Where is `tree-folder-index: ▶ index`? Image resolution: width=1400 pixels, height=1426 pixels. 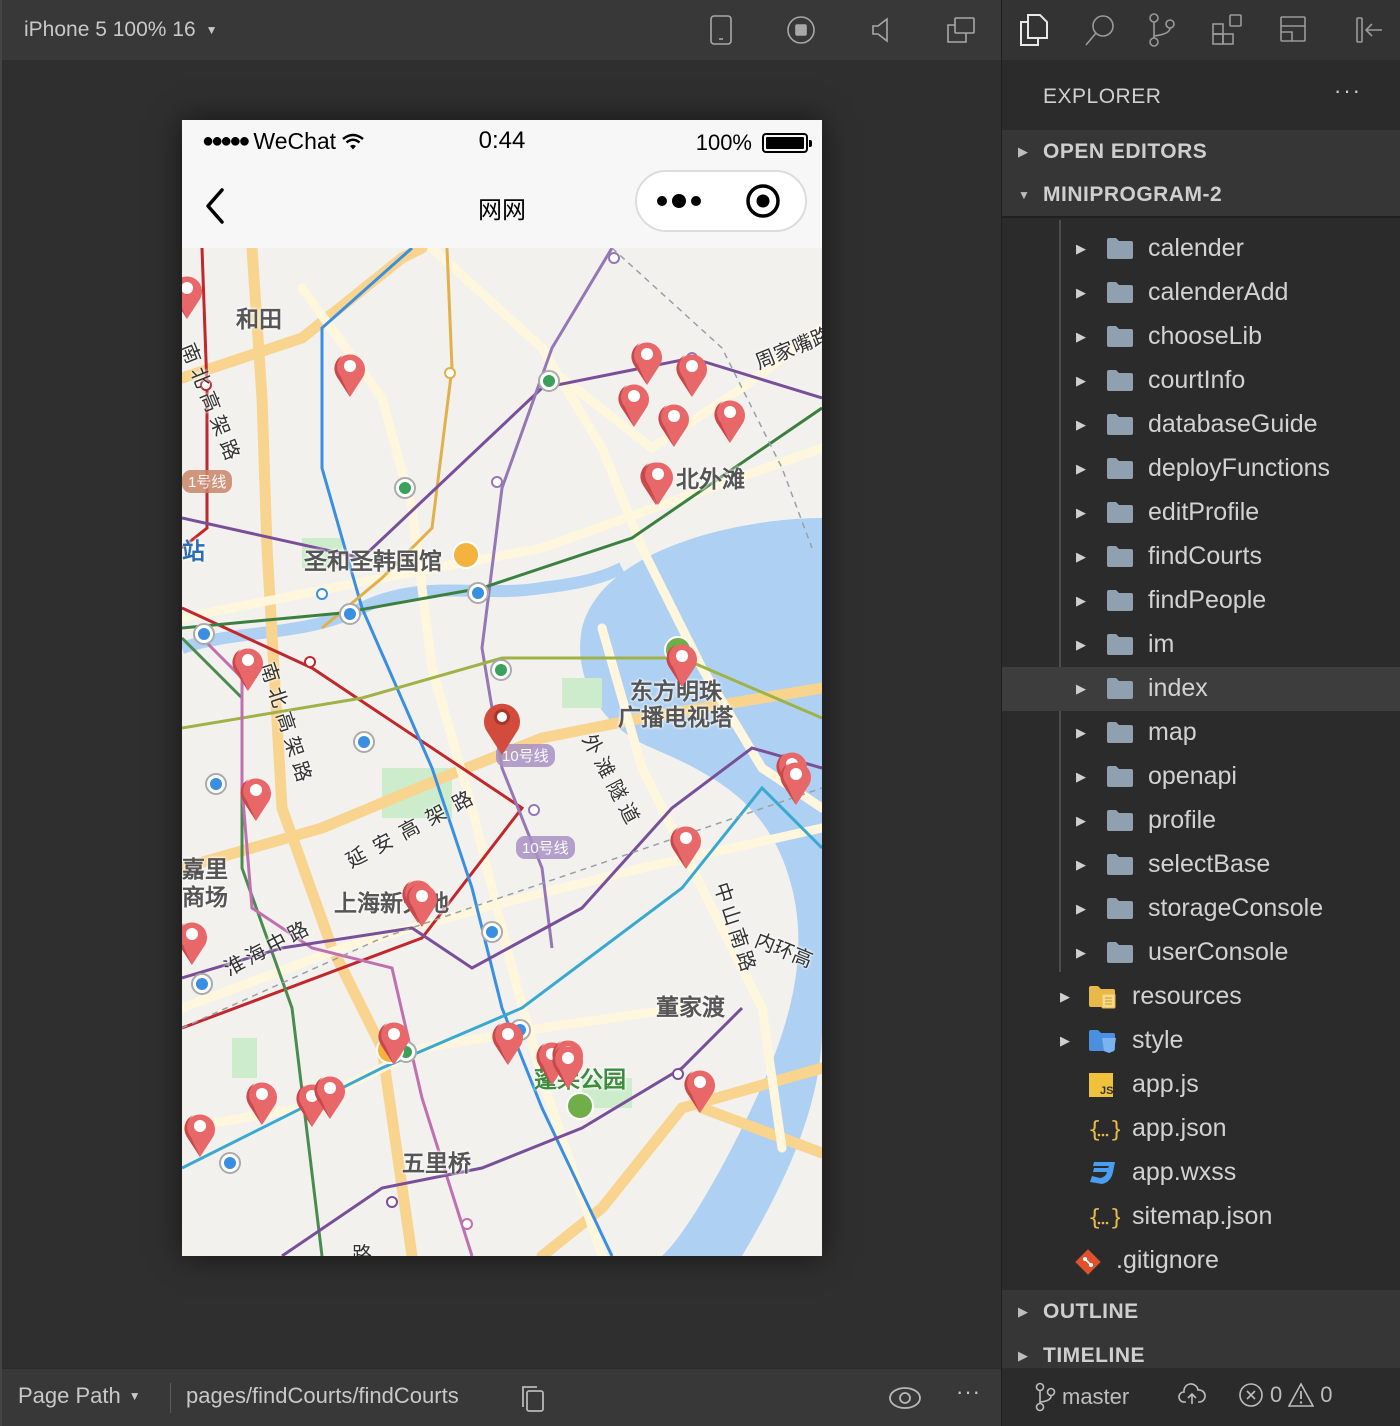 tree-folder-index: ▶ index is located at coordinates (1201, 689).